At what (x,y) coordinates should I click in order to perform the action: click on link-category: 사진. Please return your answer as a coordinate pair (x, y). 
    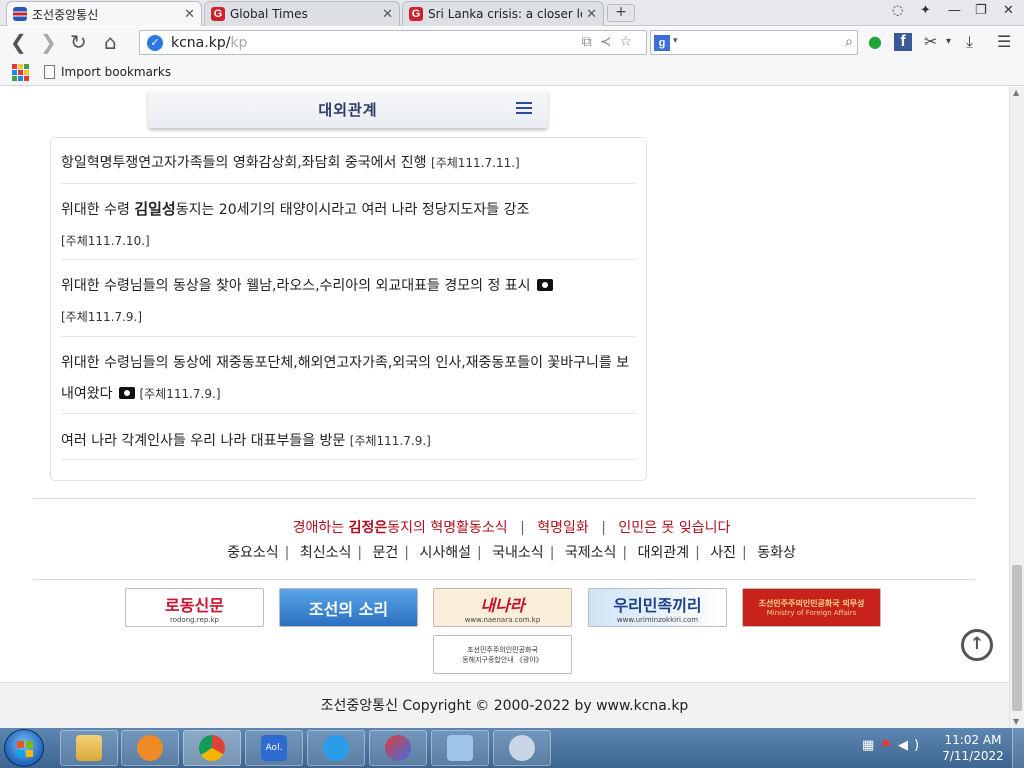
    Looking at the image, I should click on (723, 553).